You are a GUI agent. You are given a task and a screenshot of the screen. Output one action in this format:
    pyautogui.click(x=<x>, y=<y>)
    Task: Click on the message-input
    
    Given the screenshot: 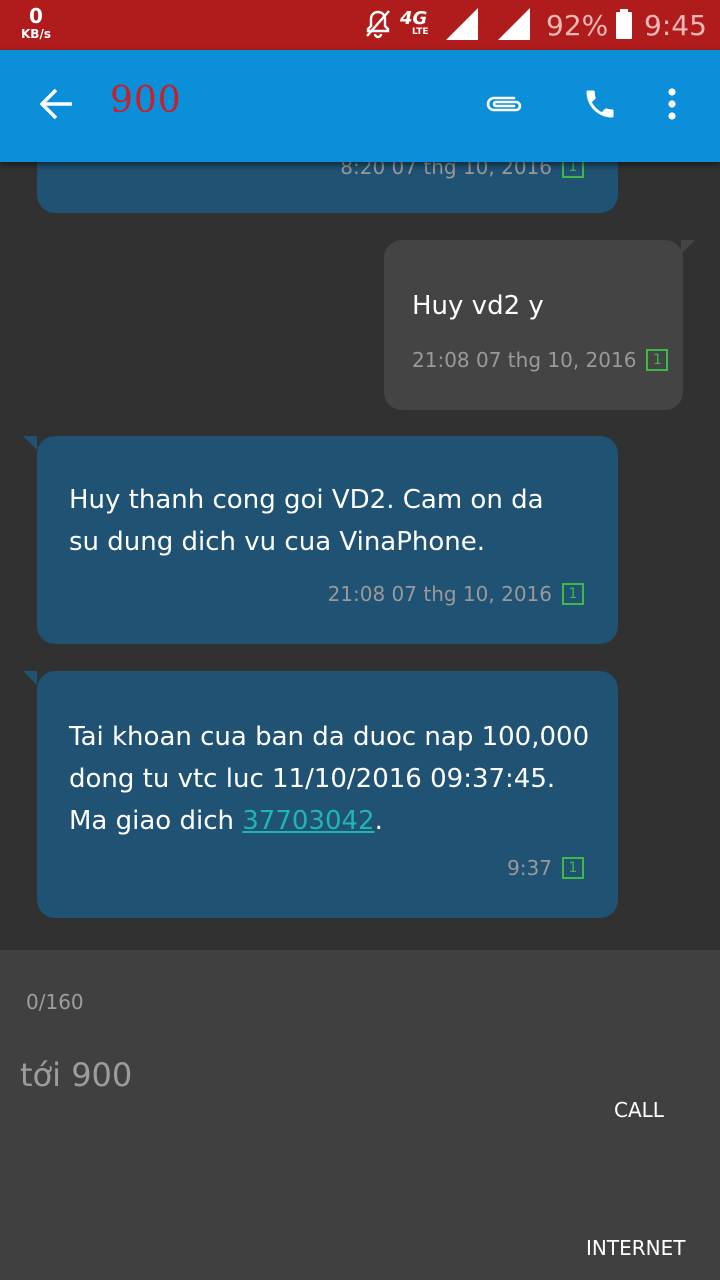 What is the action you would take?
    pyautogui.click(x=300, y=1075)
    